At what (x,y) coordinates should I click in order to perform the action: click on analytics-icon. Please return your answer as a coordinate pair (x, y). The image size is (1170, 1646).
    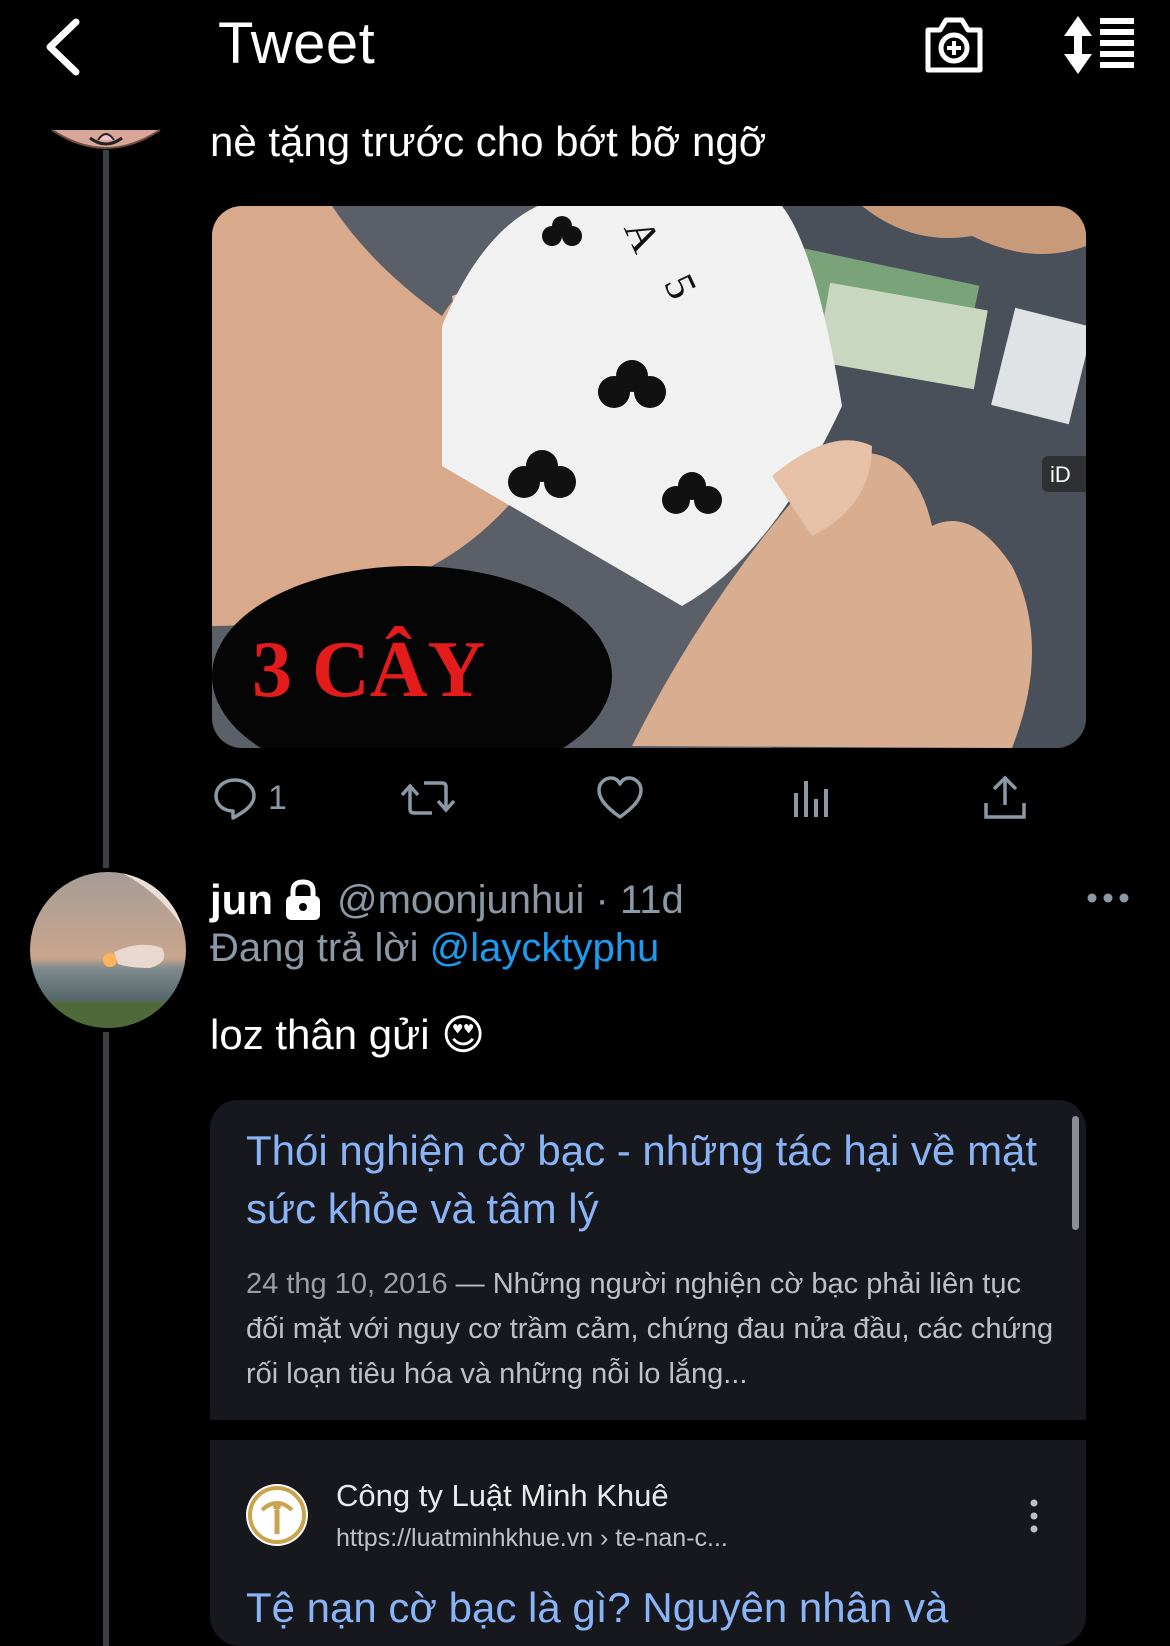
    Looking at the image, I should click on (811, 799).